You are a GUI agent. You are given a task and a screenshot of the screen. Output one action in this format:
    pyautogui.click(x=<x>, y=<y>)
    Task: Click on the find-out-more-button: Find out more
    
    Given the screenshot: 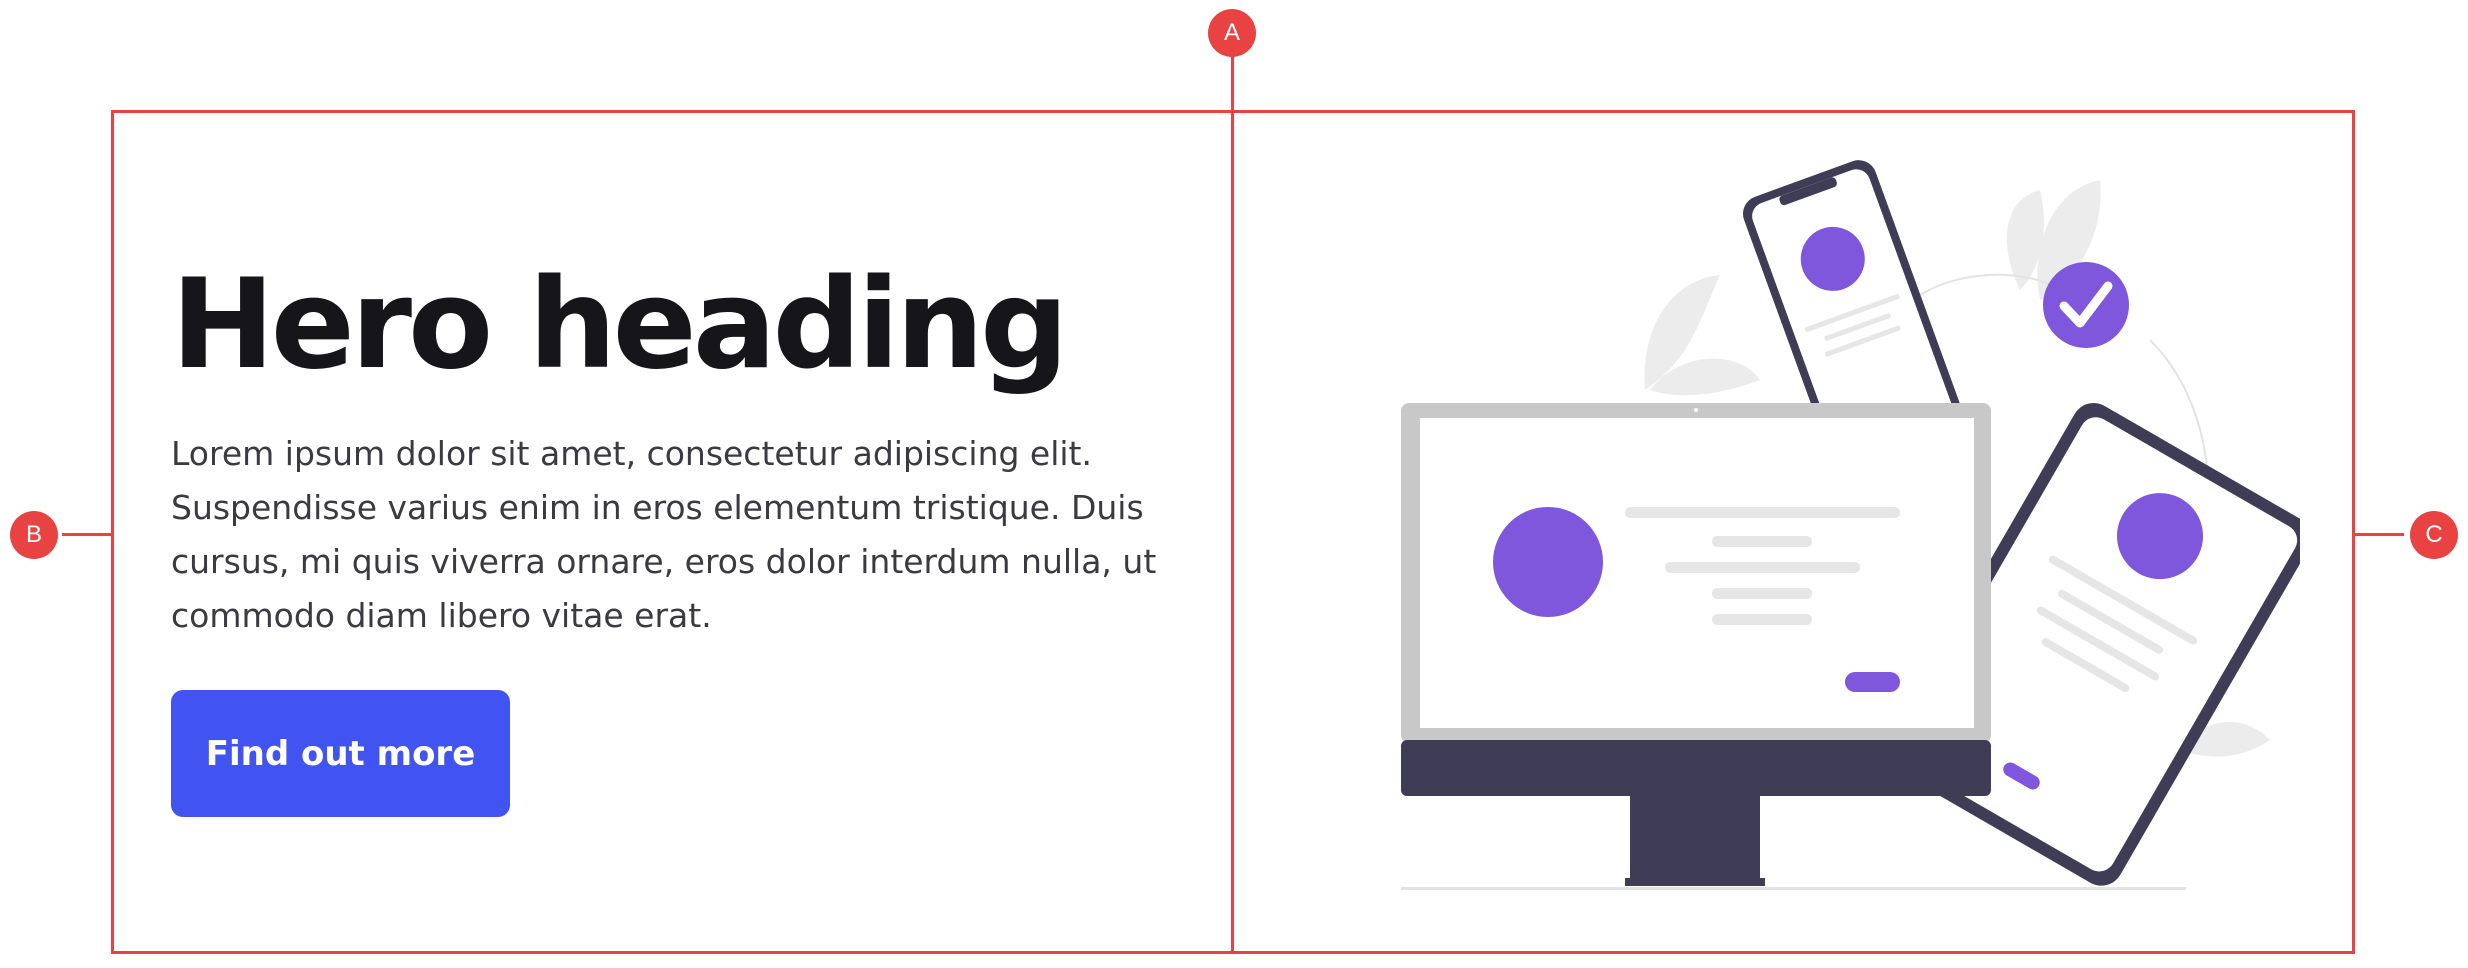 What is the action you would take?
    pyautogui.click(x=340, y=753)
    